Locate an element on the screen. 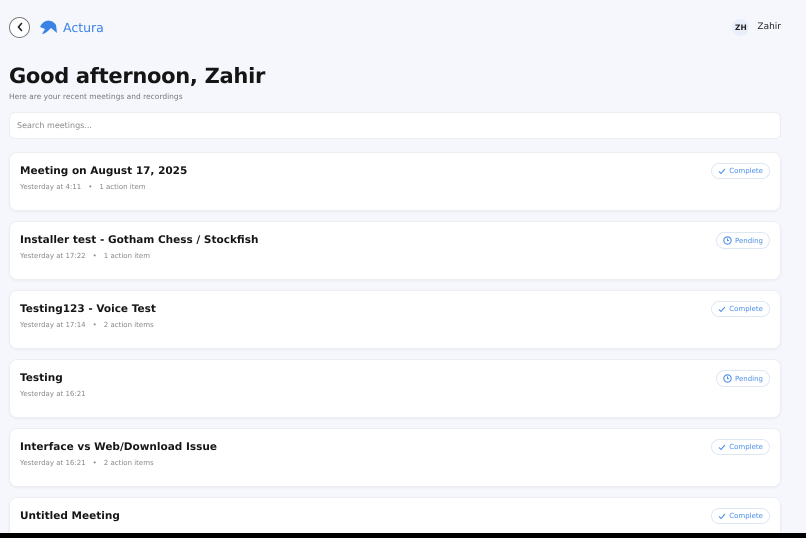  brand-name: Actura is located at coordinates (83, 27).